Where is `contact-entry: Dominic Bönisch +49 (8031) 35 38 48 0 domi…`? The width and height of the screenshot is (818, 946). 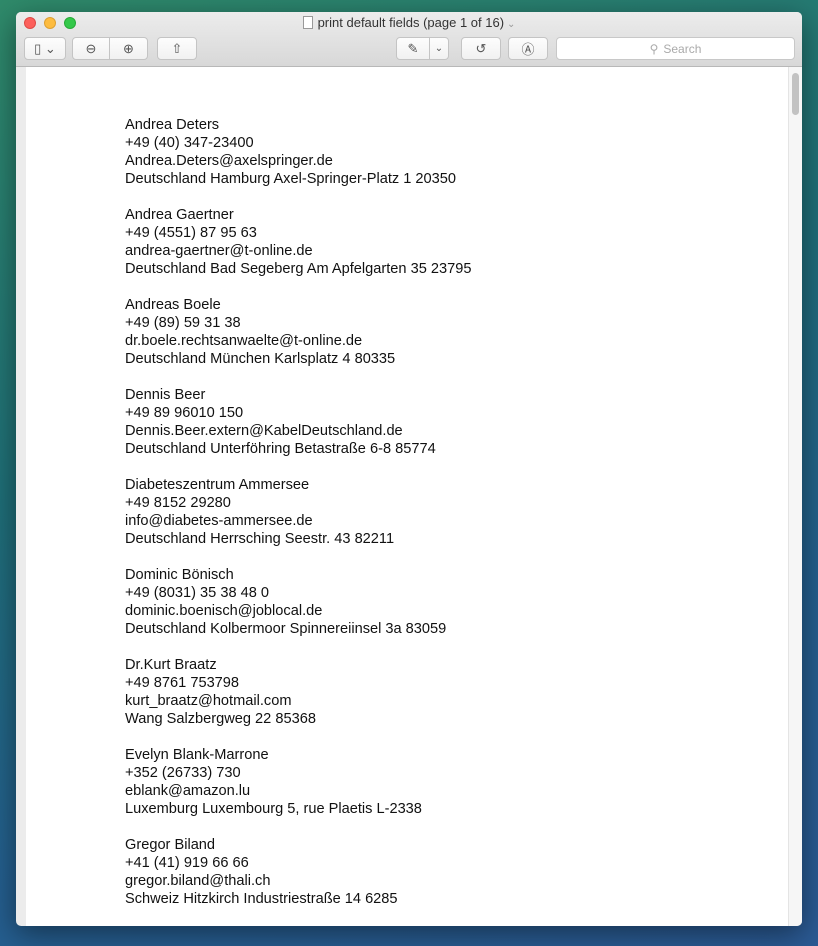
contact-entry: Dominic Bönisch +49 (8031) 35 38 48 0 domi… is located at coordinates (298, 602).